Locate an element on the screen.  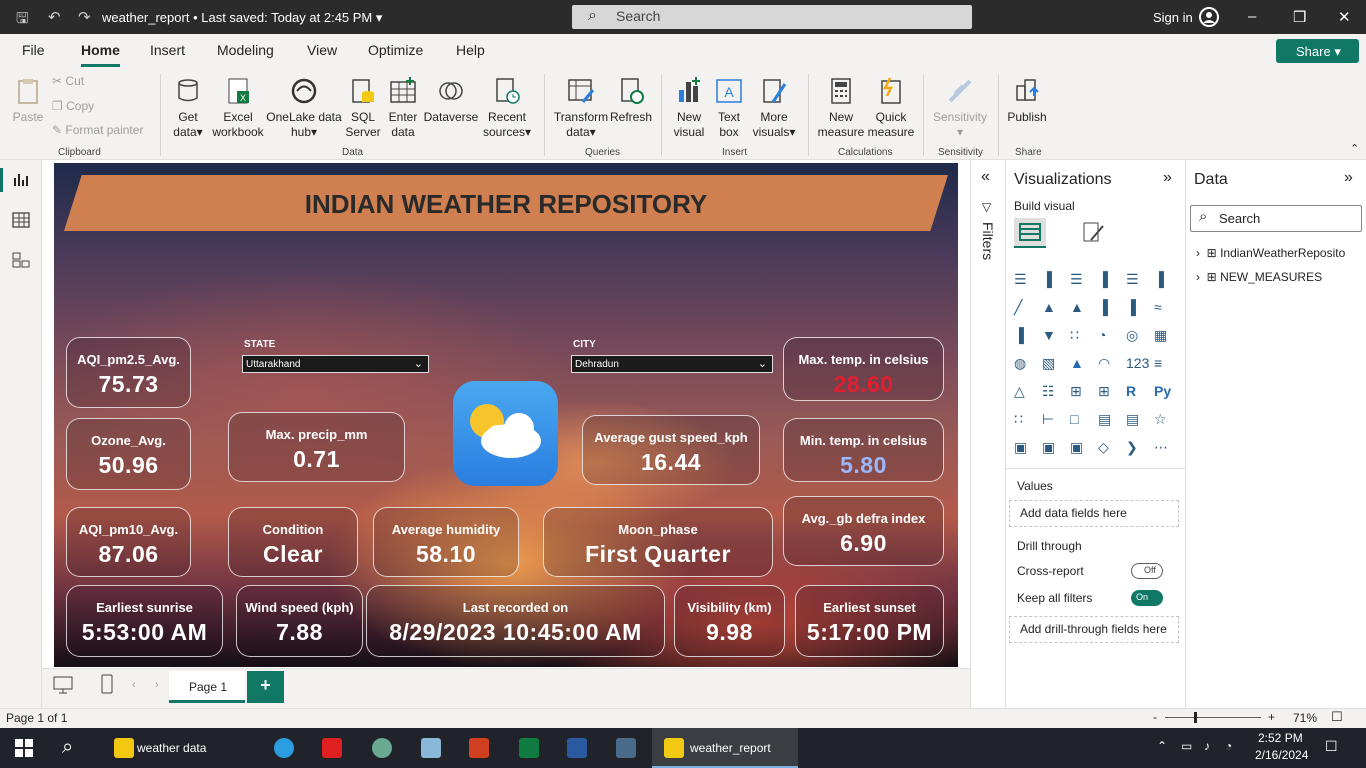
search-input: ⌕ Search is located at coordinates (772, 17).